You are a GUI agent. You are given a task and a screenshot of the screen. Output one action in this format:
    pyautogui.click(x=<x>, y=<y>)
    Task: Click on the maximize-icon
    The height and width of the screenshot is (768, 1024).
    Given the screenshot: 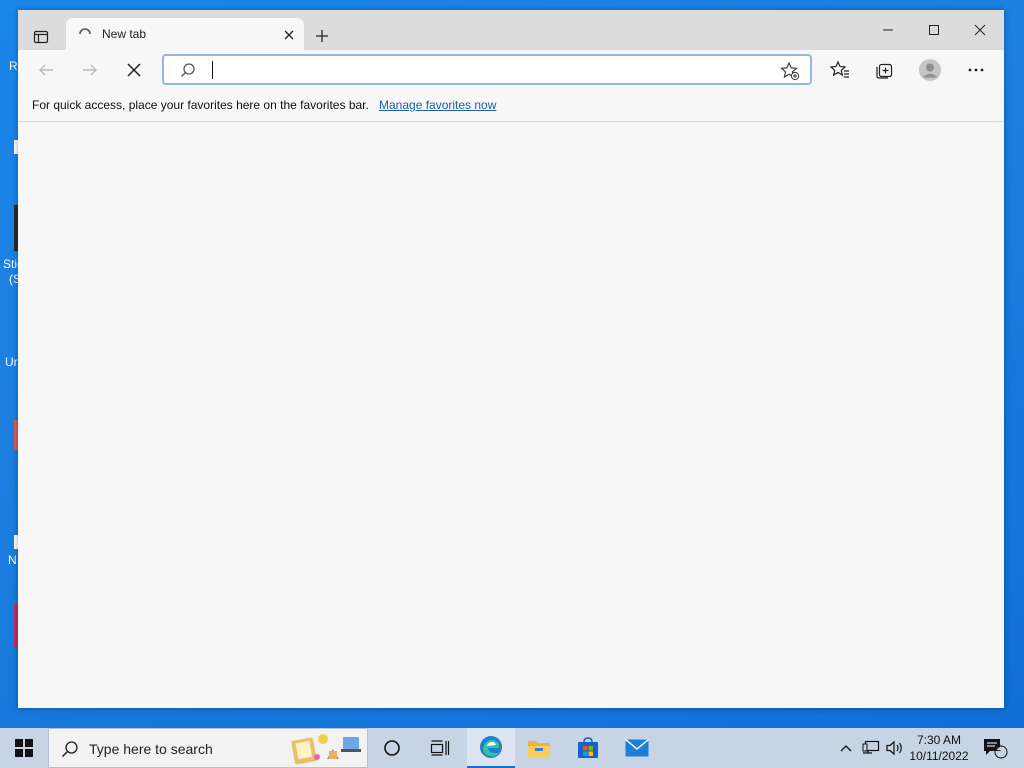 What is the action you would take?
    pyautogui.click(x=934, y=30)
    